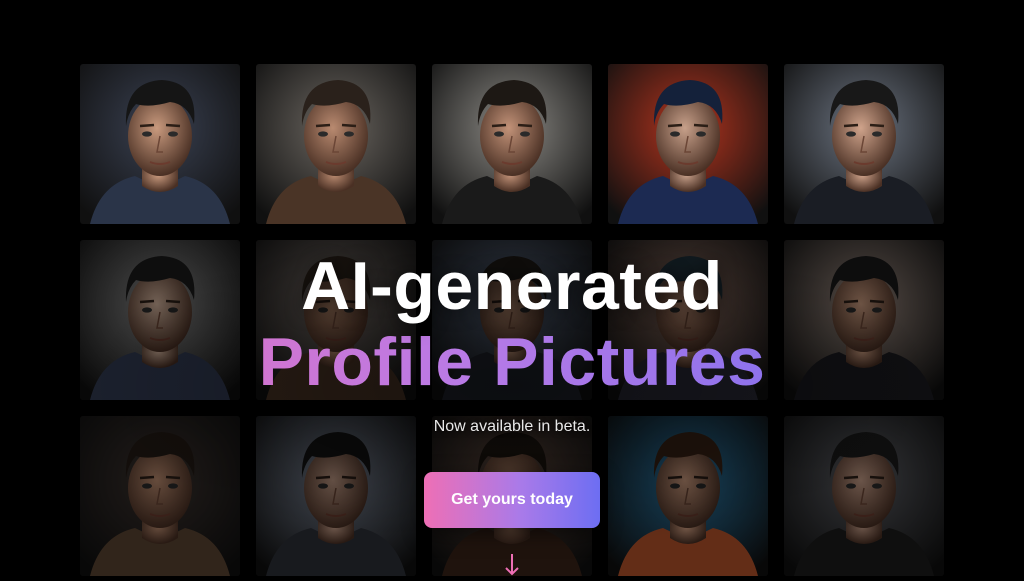  Describe the element at coordinates (512, 286) in the screenshot. I see `hero-title-line1: AI-generated` at that location.